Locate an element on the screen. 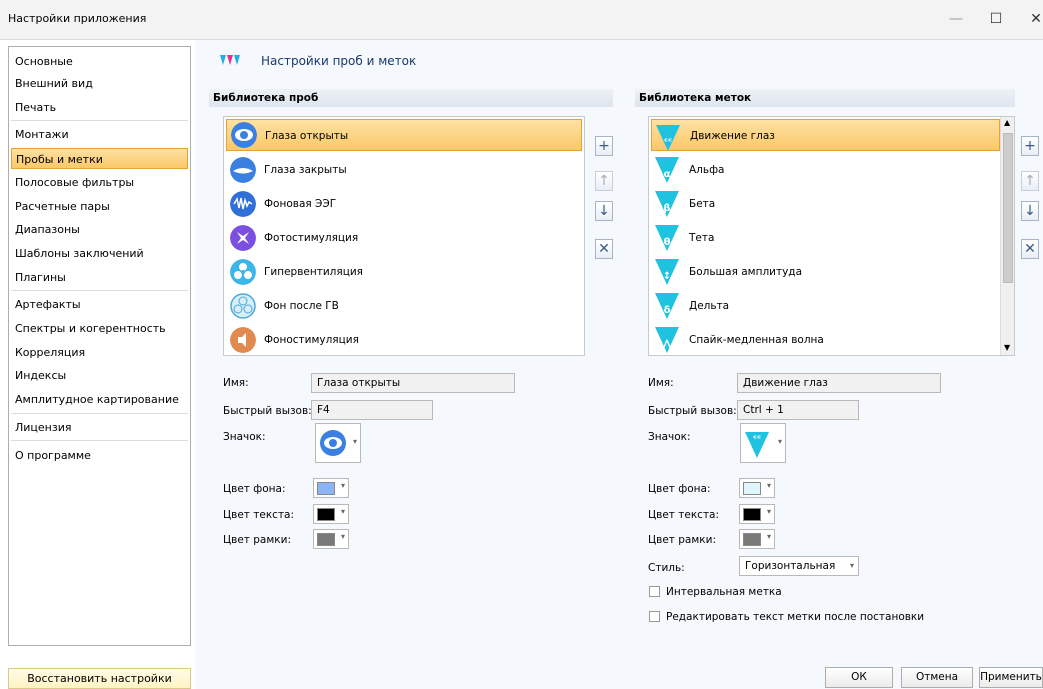 Image resolution: width=1043 pixels, height=689 pixels. mark-style-select: Горизонтальная ▾ is located at coordinates (799, 566).